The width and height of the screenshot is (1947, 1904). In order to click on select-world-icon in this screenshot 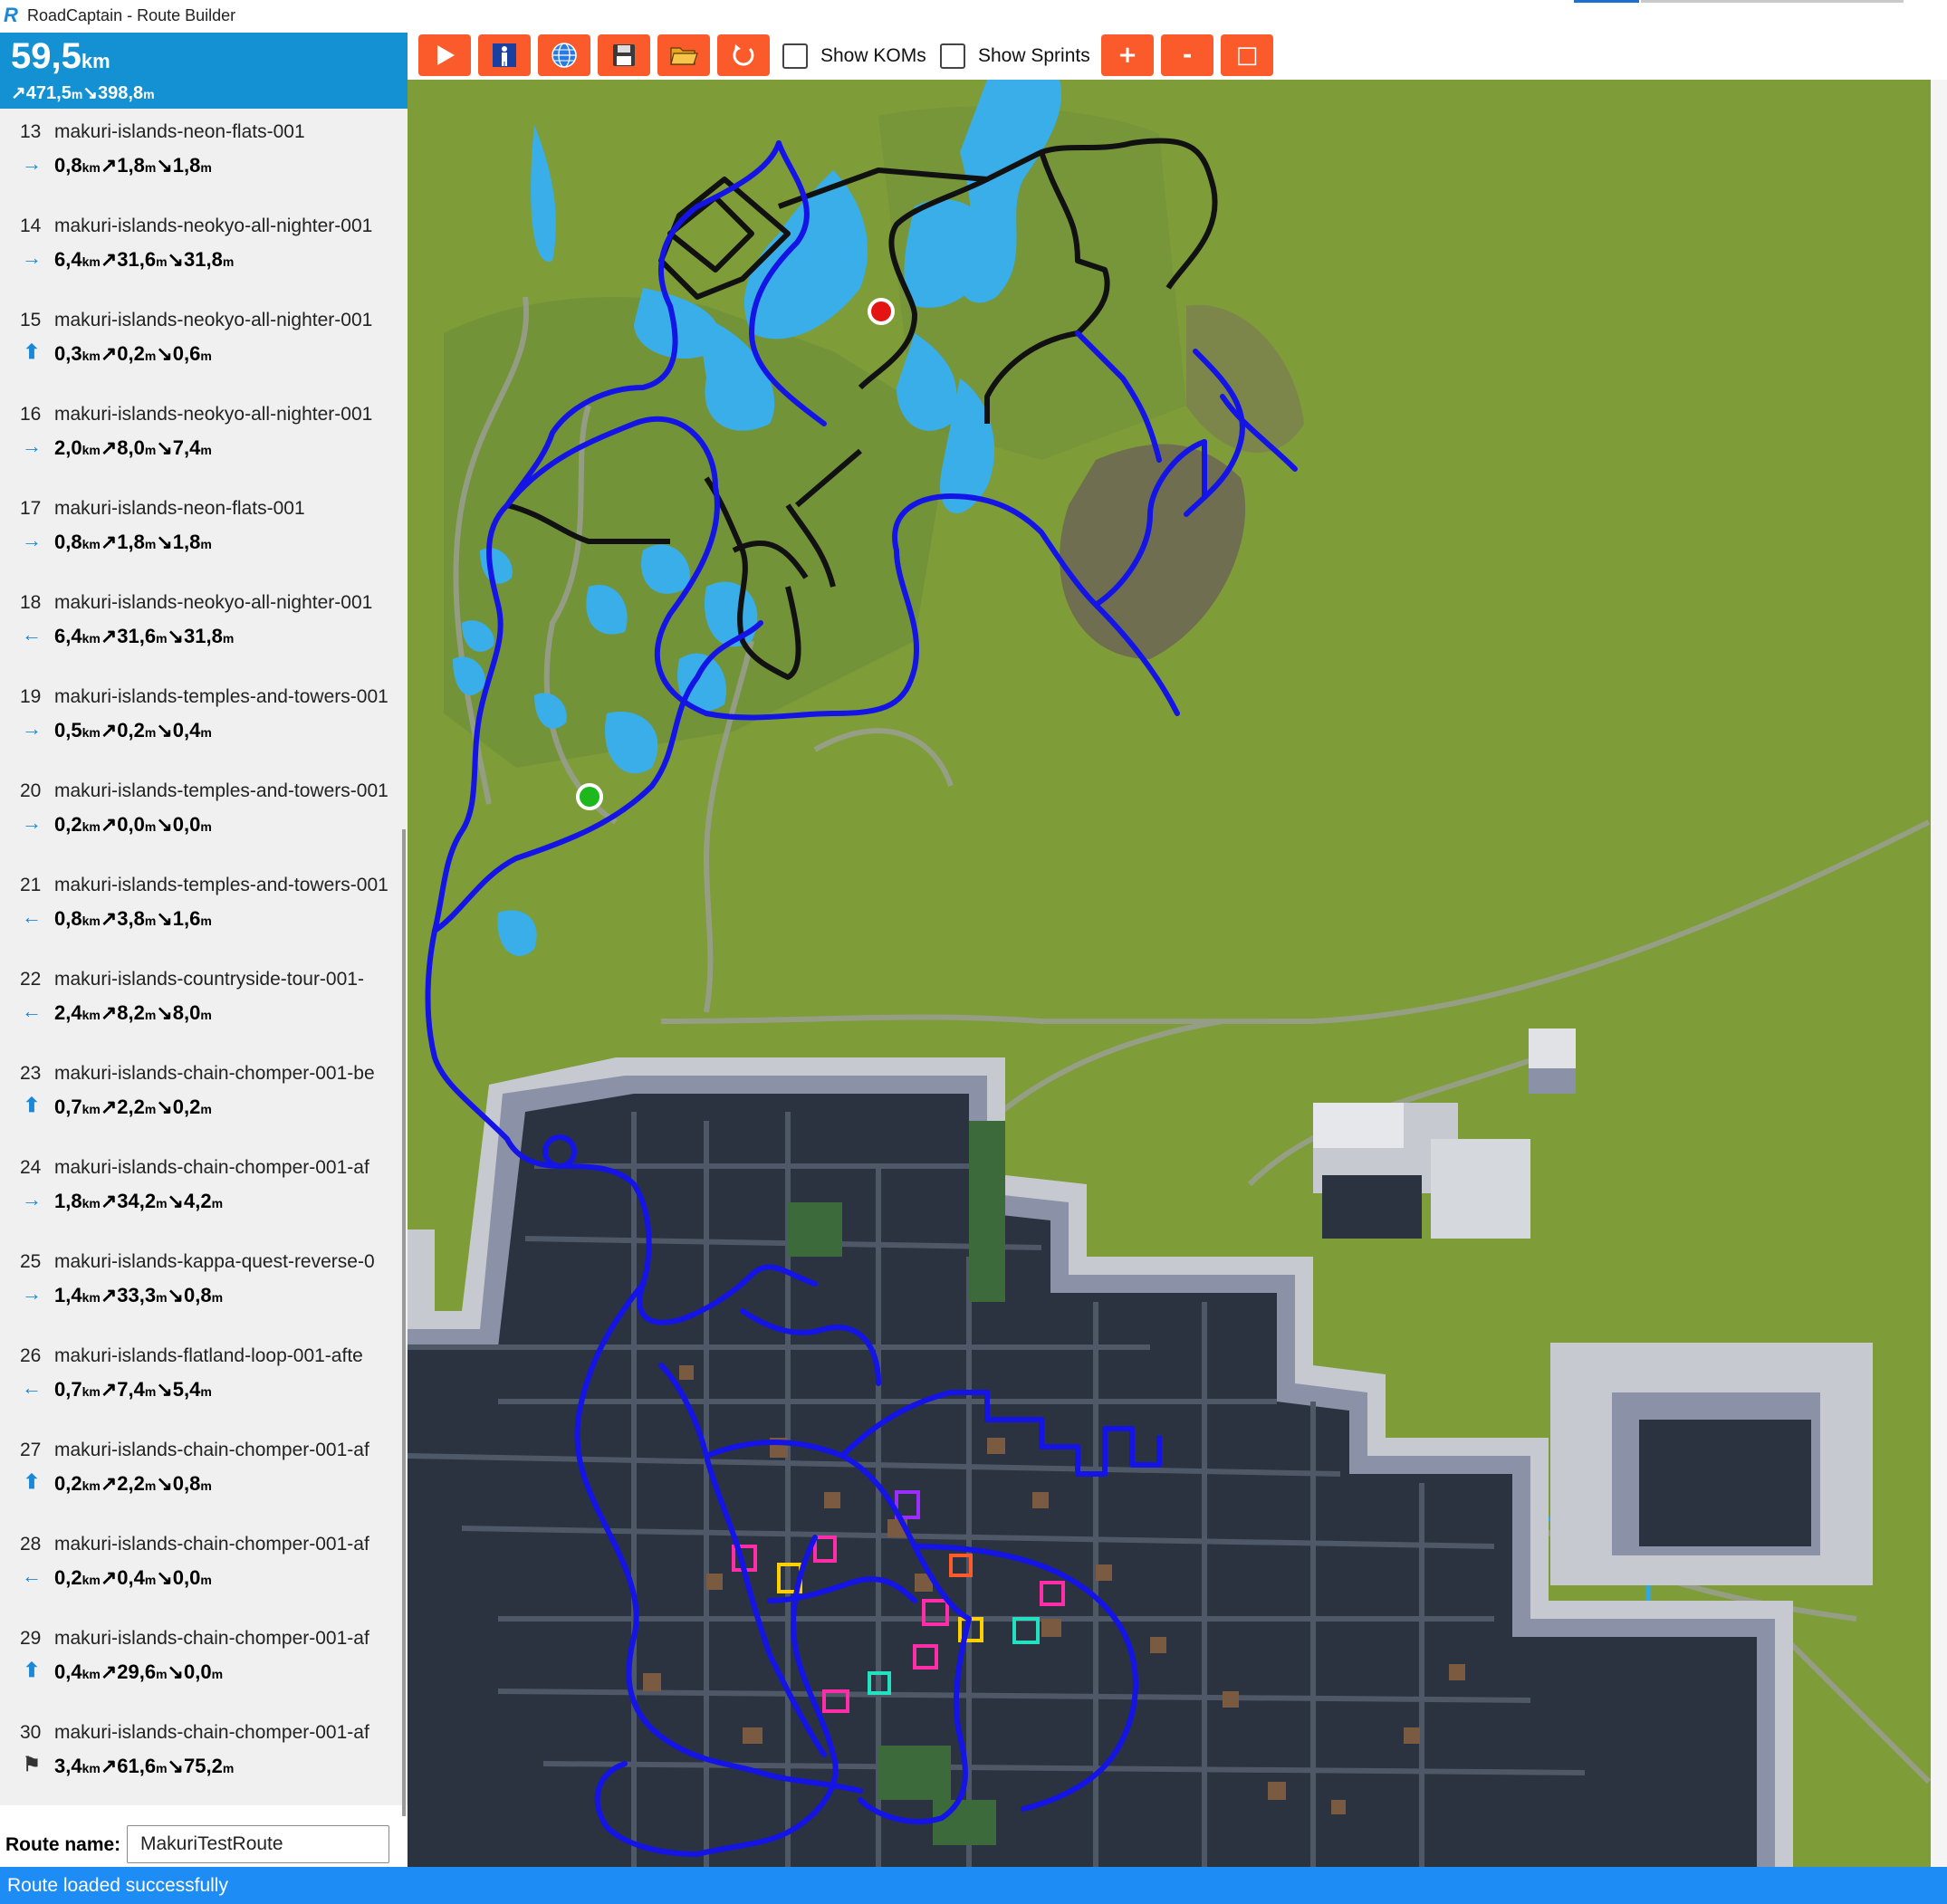, I will do `click(564, 55)`.